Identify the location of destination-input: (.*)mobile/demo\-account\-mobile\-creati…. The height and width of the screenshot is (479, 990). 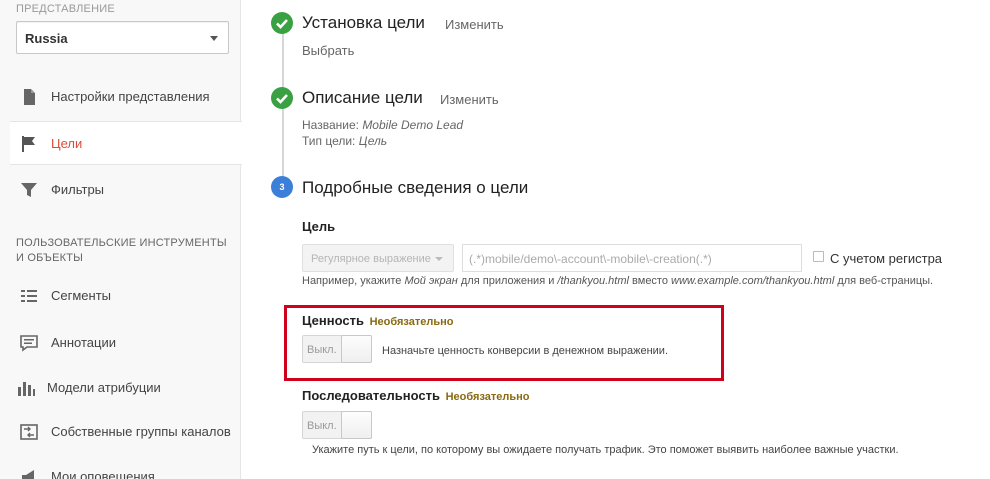
(632, 258).